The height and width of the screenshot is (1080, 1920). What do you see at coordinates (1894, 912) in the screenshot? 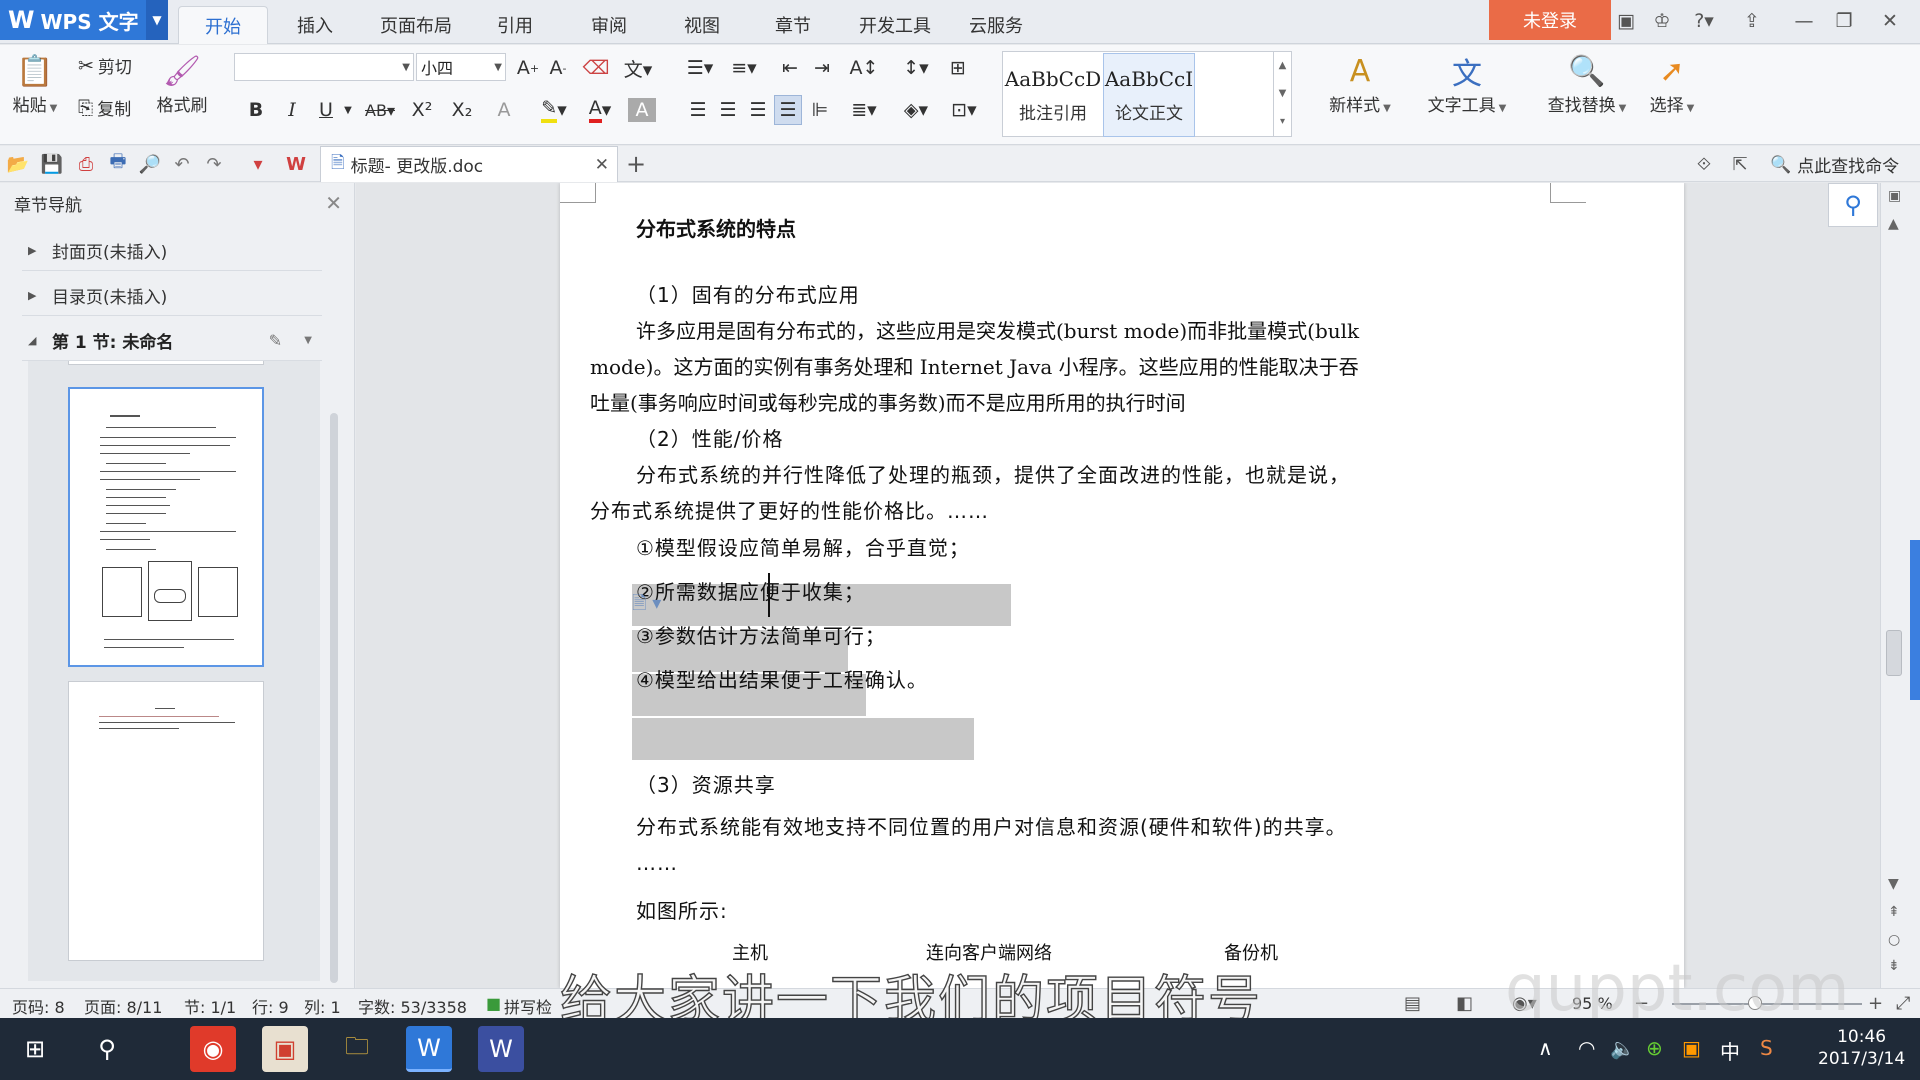
I see `prev-page-icon: ⇞` at bounding box center [1894, 912].